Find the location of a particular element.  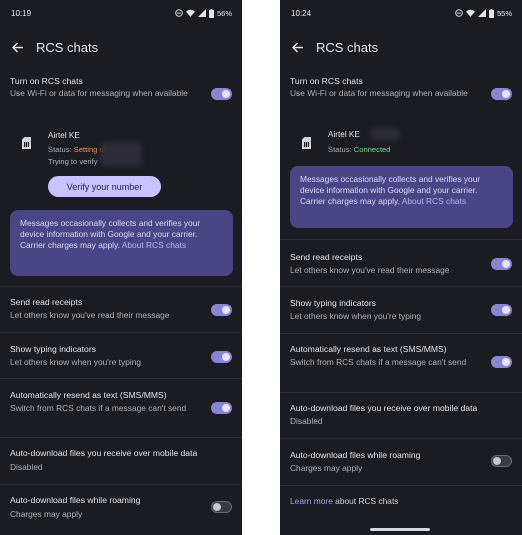

status-icons: 55% is located at coordinates (483, 13).